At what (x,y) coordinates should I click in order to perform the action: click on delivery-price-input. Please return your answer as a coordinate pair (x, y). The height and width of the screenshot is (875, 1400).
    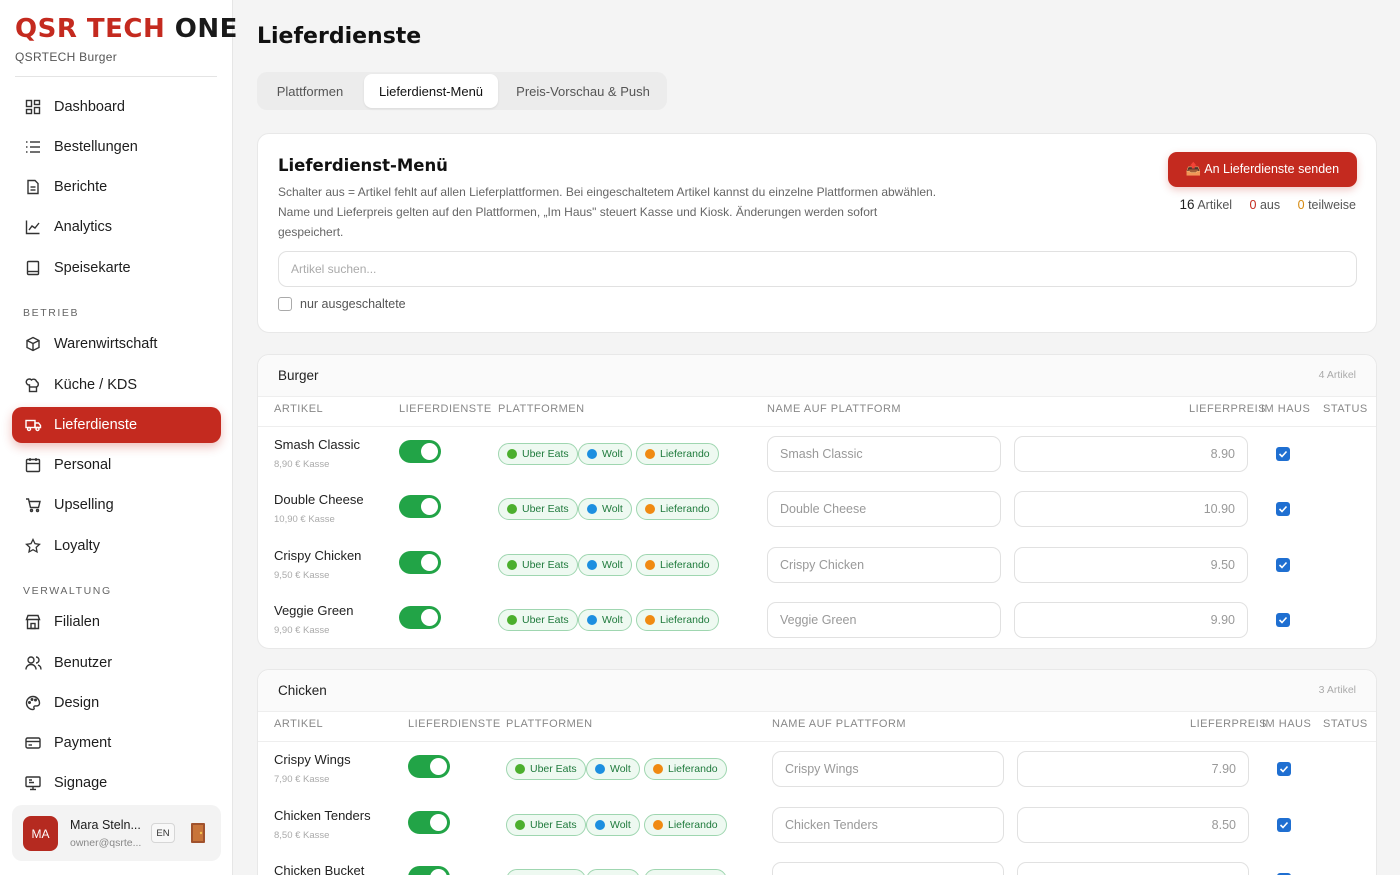
    Looking at the image, I should click on (1133, 868).